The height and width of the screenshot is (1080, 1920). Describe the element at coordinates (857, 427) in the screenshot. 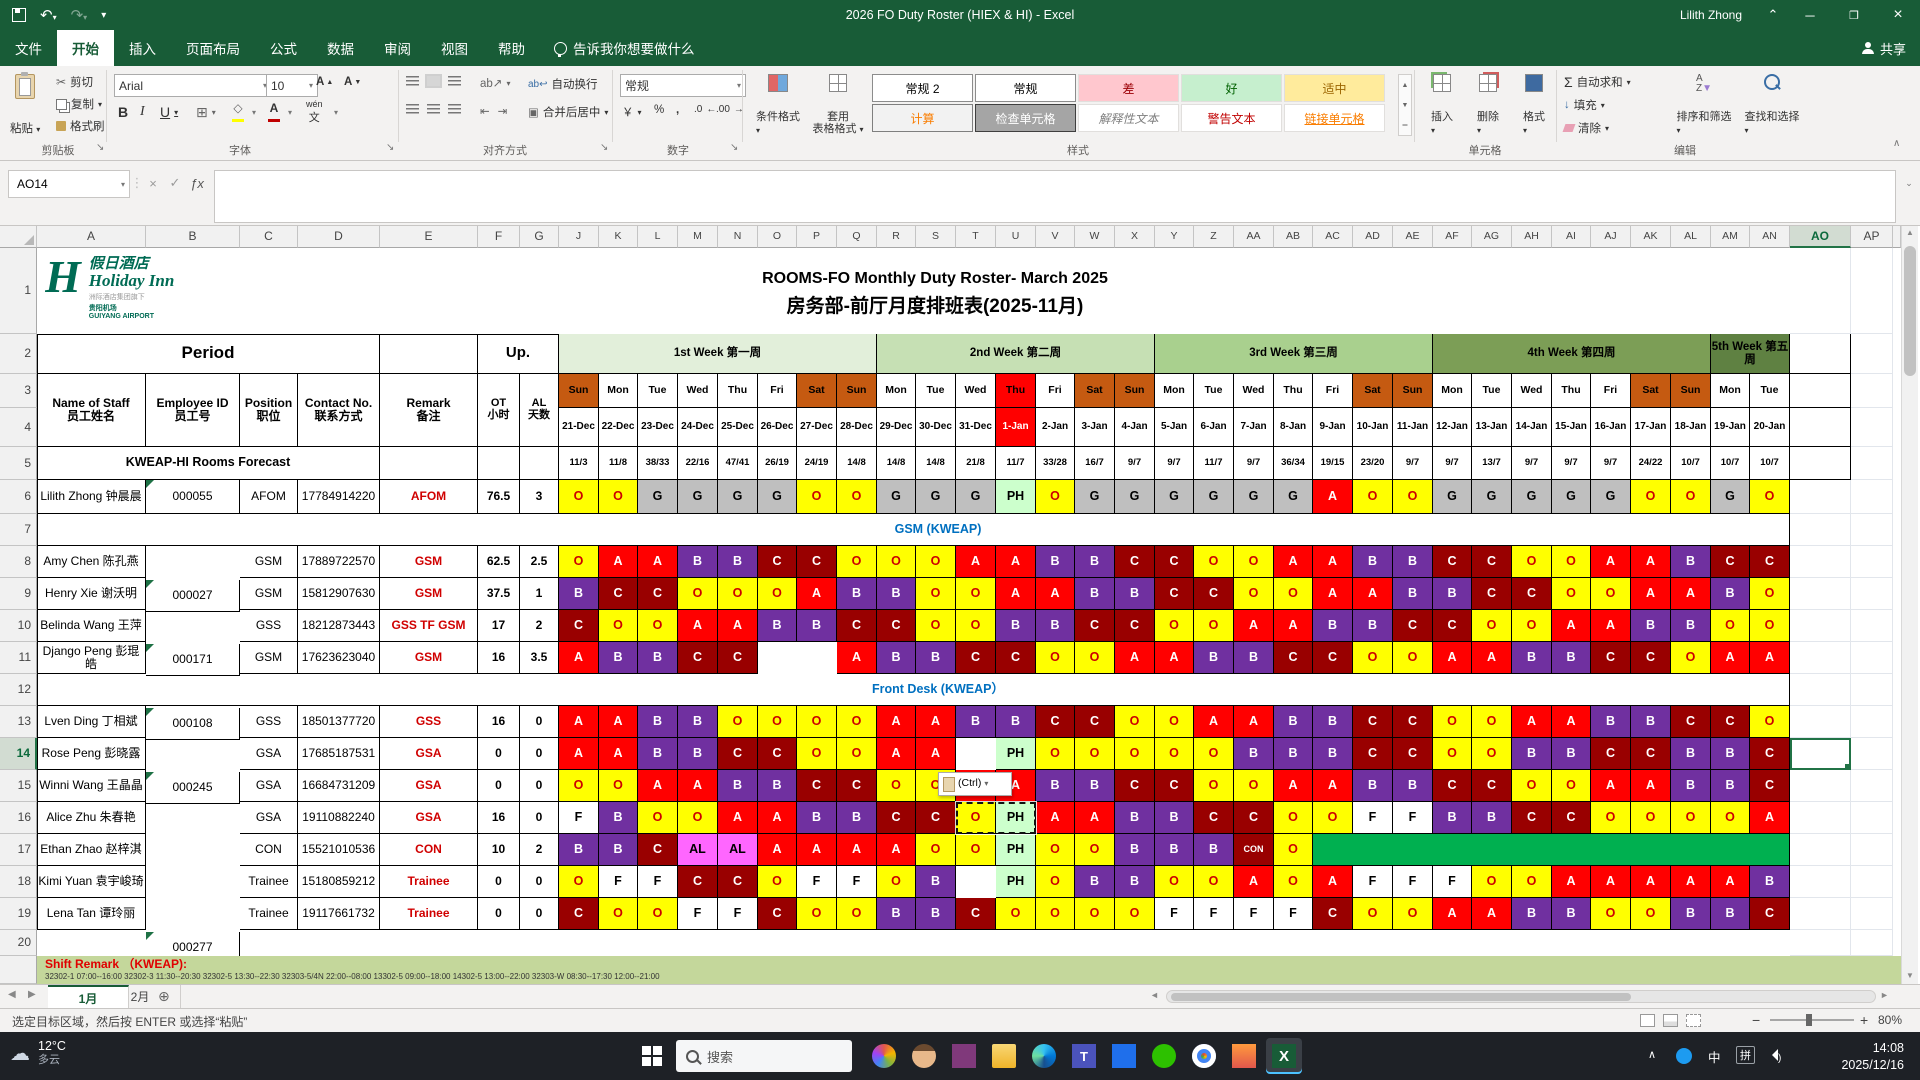

I see `date-cell: 28-Dec` at that location.